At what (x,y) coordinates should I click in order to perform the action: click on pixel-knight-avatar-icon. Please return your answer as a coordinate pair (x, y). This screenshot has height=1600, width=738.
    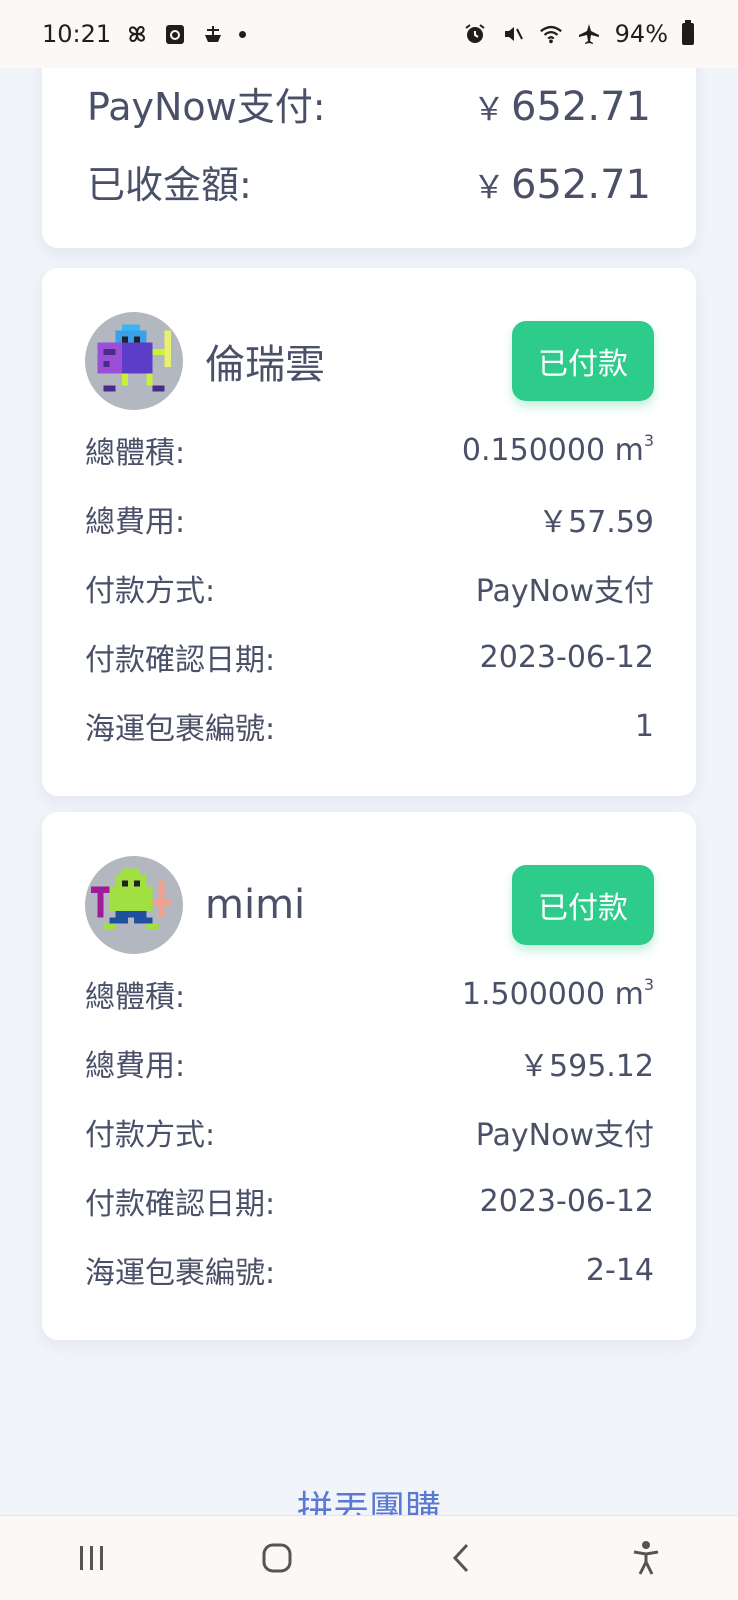
    Looking at the image, I should click on (134, 361).